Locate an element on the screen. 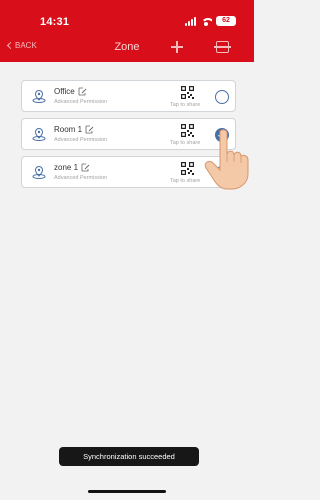 The height and width of the screenshot is (500, 320). zone-name-row: zone 1 is located at coordinates (72, 167).